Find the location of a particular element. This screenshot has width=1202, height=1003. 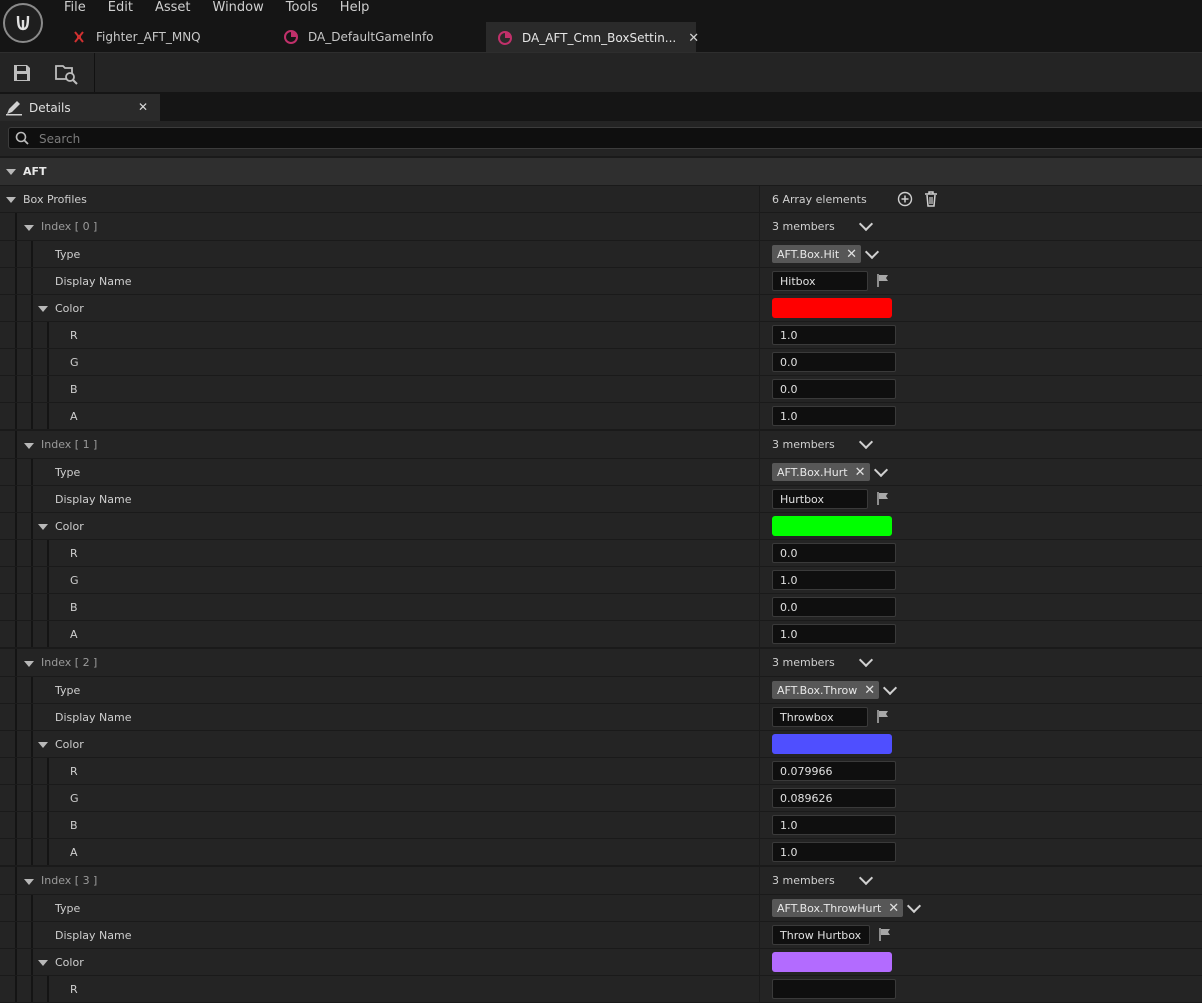

gameplay-tag-chip: AFT.Box.Throw ✕ is located at coordinates (826, 690).